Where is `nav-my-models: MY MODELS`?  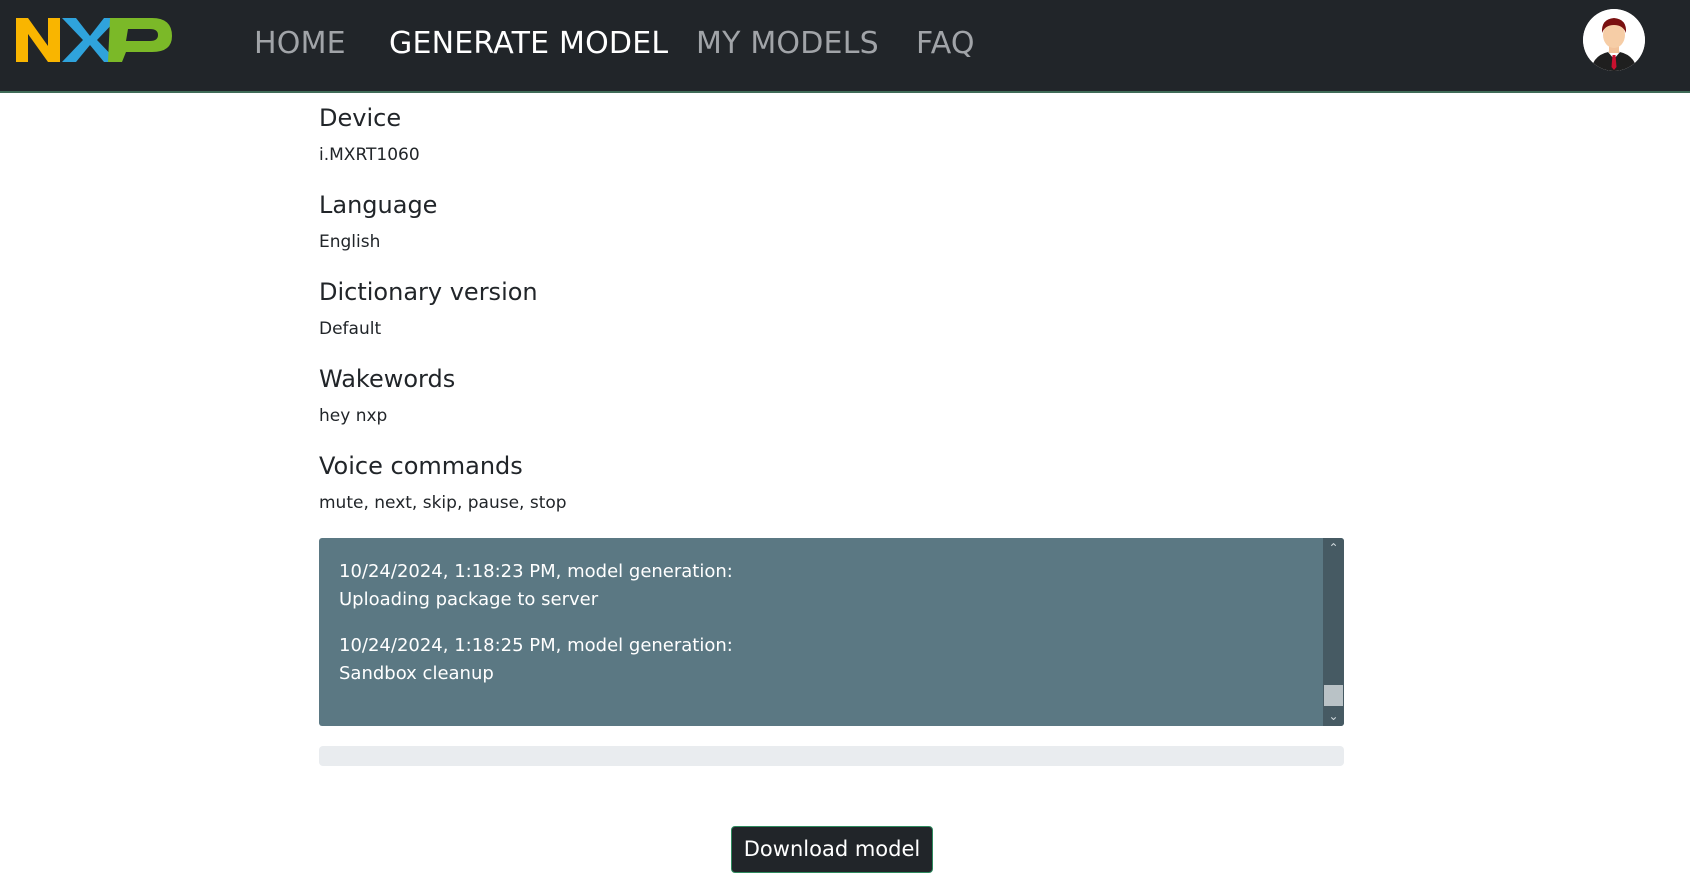 nav-my-models: MY MODELS is located at coordinates (787, 44).